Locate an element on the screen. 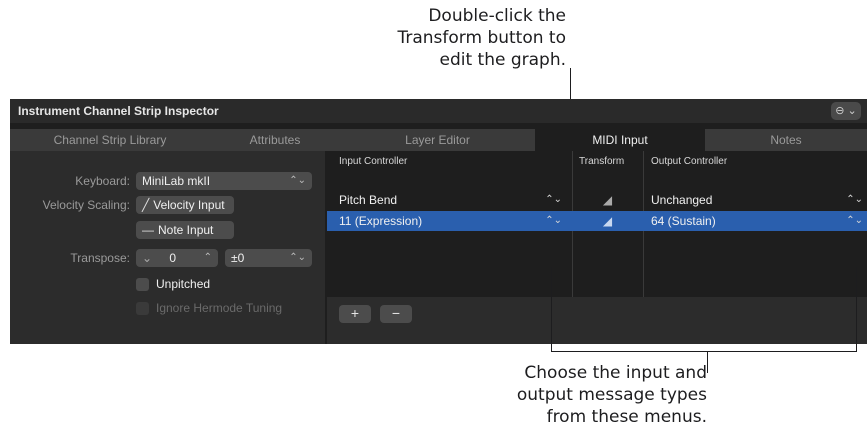 This screenshot has height=431, width=867. output-controller-value: 64 (Sustain) is located at coordinates (683, 221).